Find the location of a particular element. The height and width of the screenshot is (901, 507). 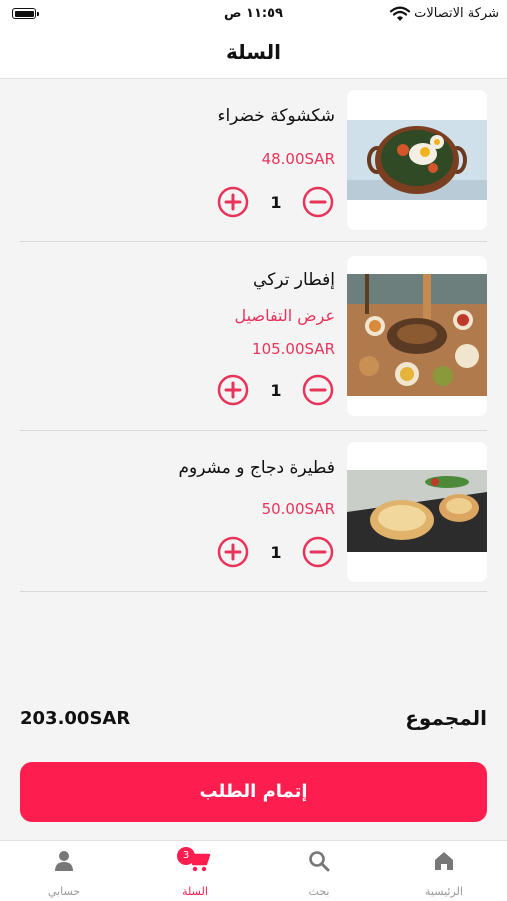

status-bar: ١١:٥٩ ص شركة الاتصالات is located at coordinates (253, 16).